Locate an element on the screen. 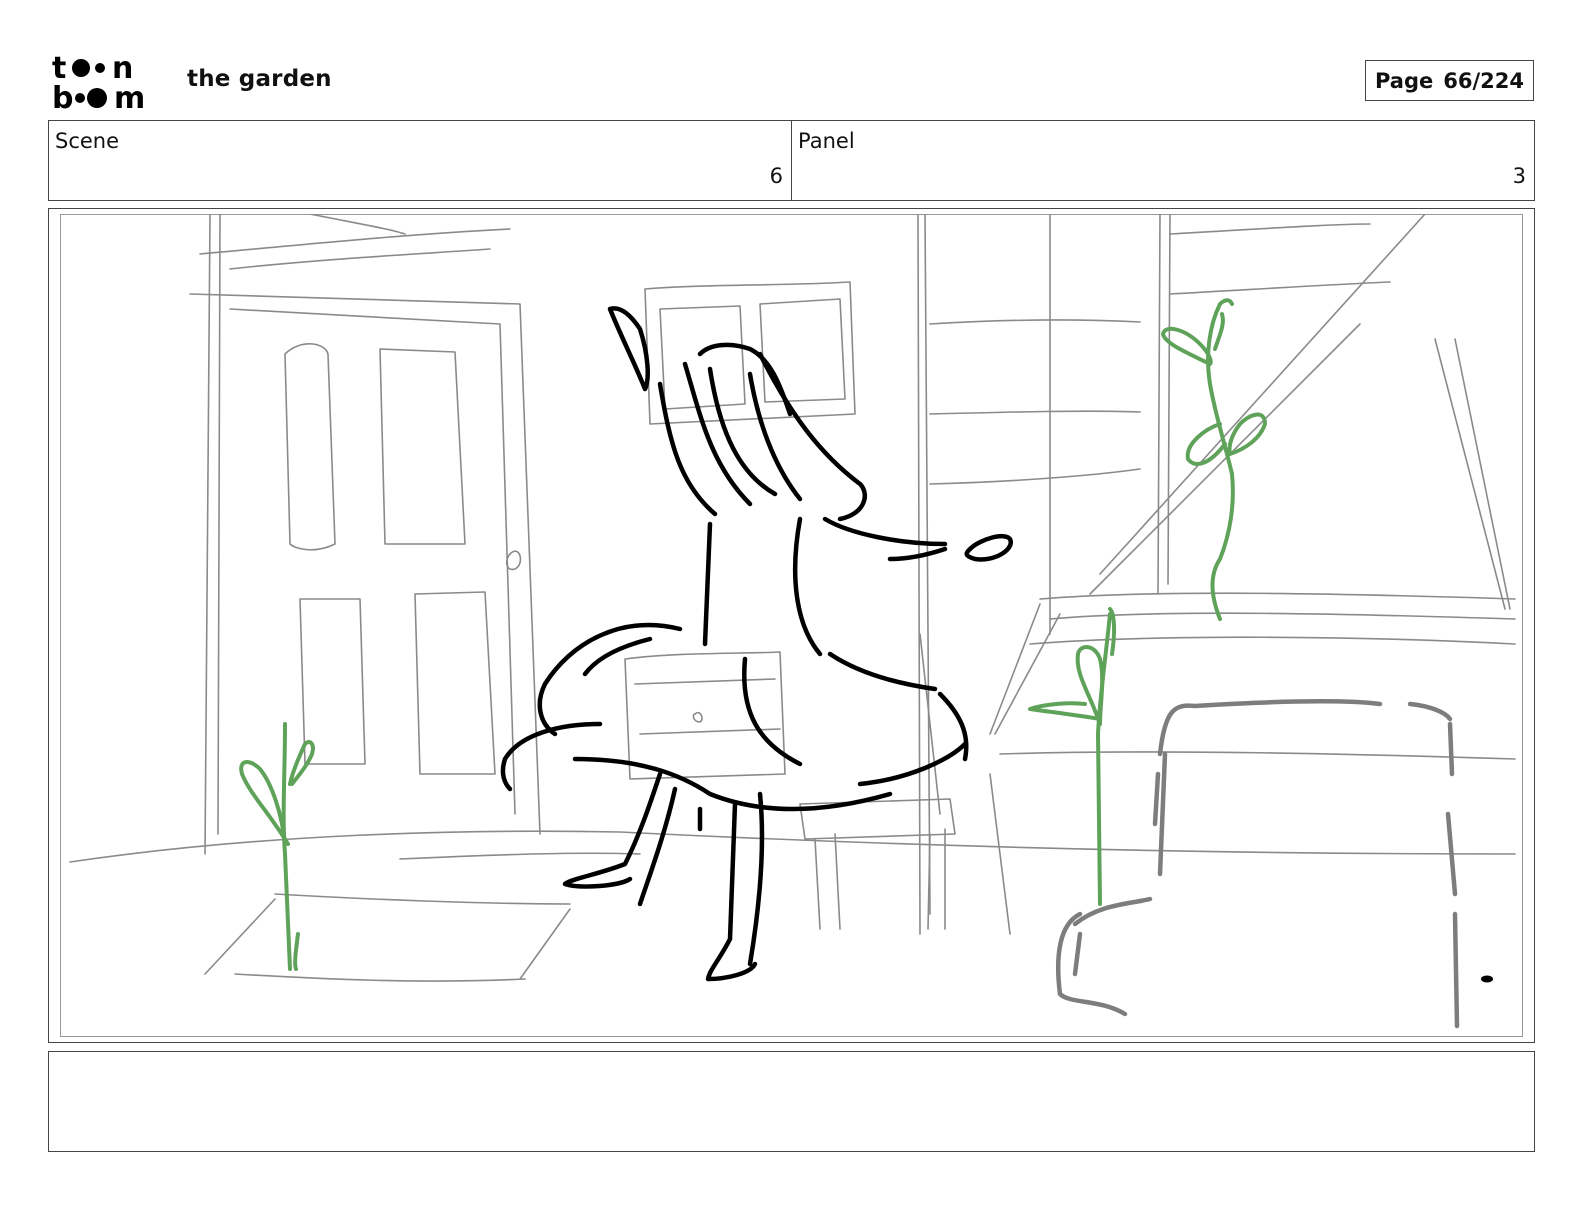  page-label: Page is located at coordinates (1404, 80).